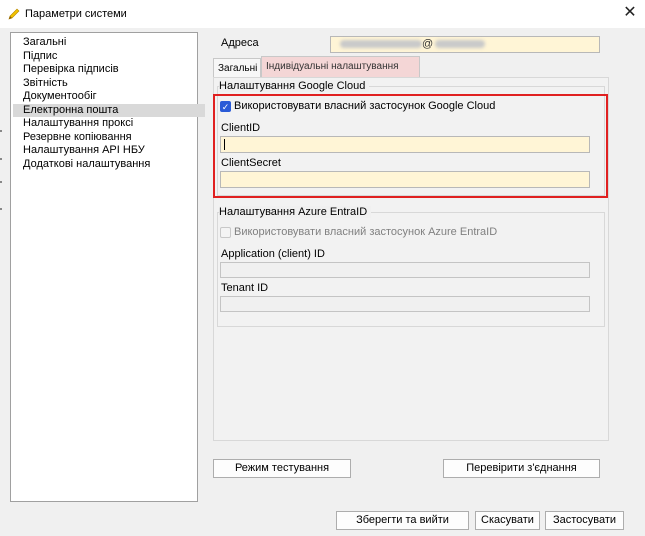  I want to click on highlight-frame, so click(410, 146).